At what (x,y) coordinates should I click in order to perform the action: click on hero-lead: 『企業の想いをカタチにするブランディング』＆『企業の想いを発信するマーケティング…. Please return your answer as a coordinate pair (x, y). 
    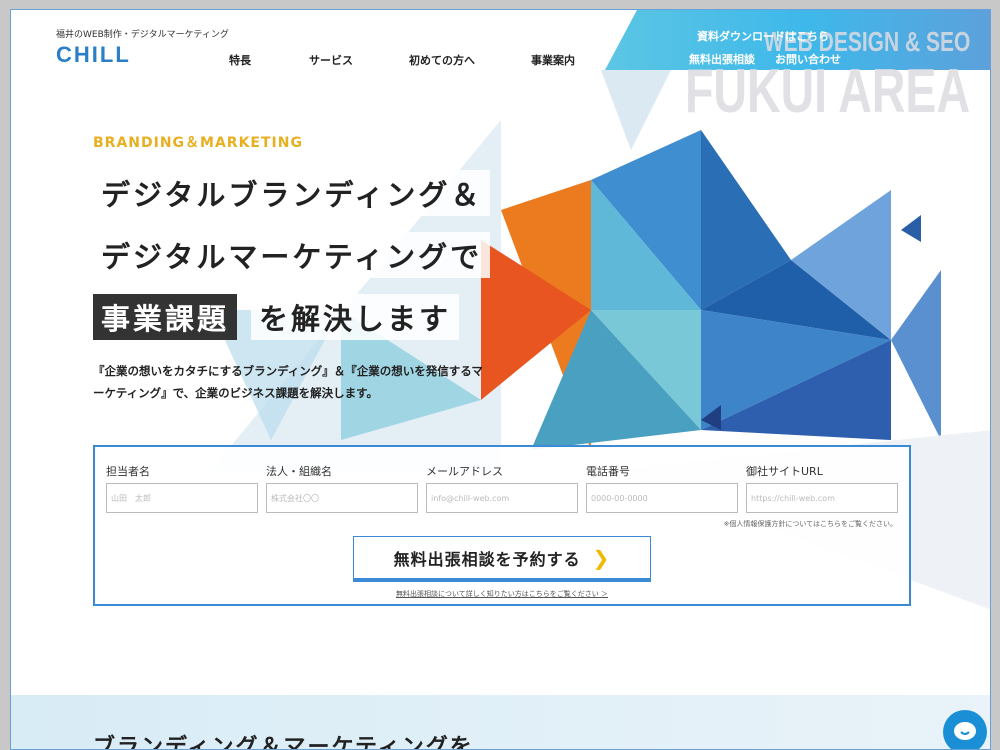
    Looking at the image, I should click on (288, 382).